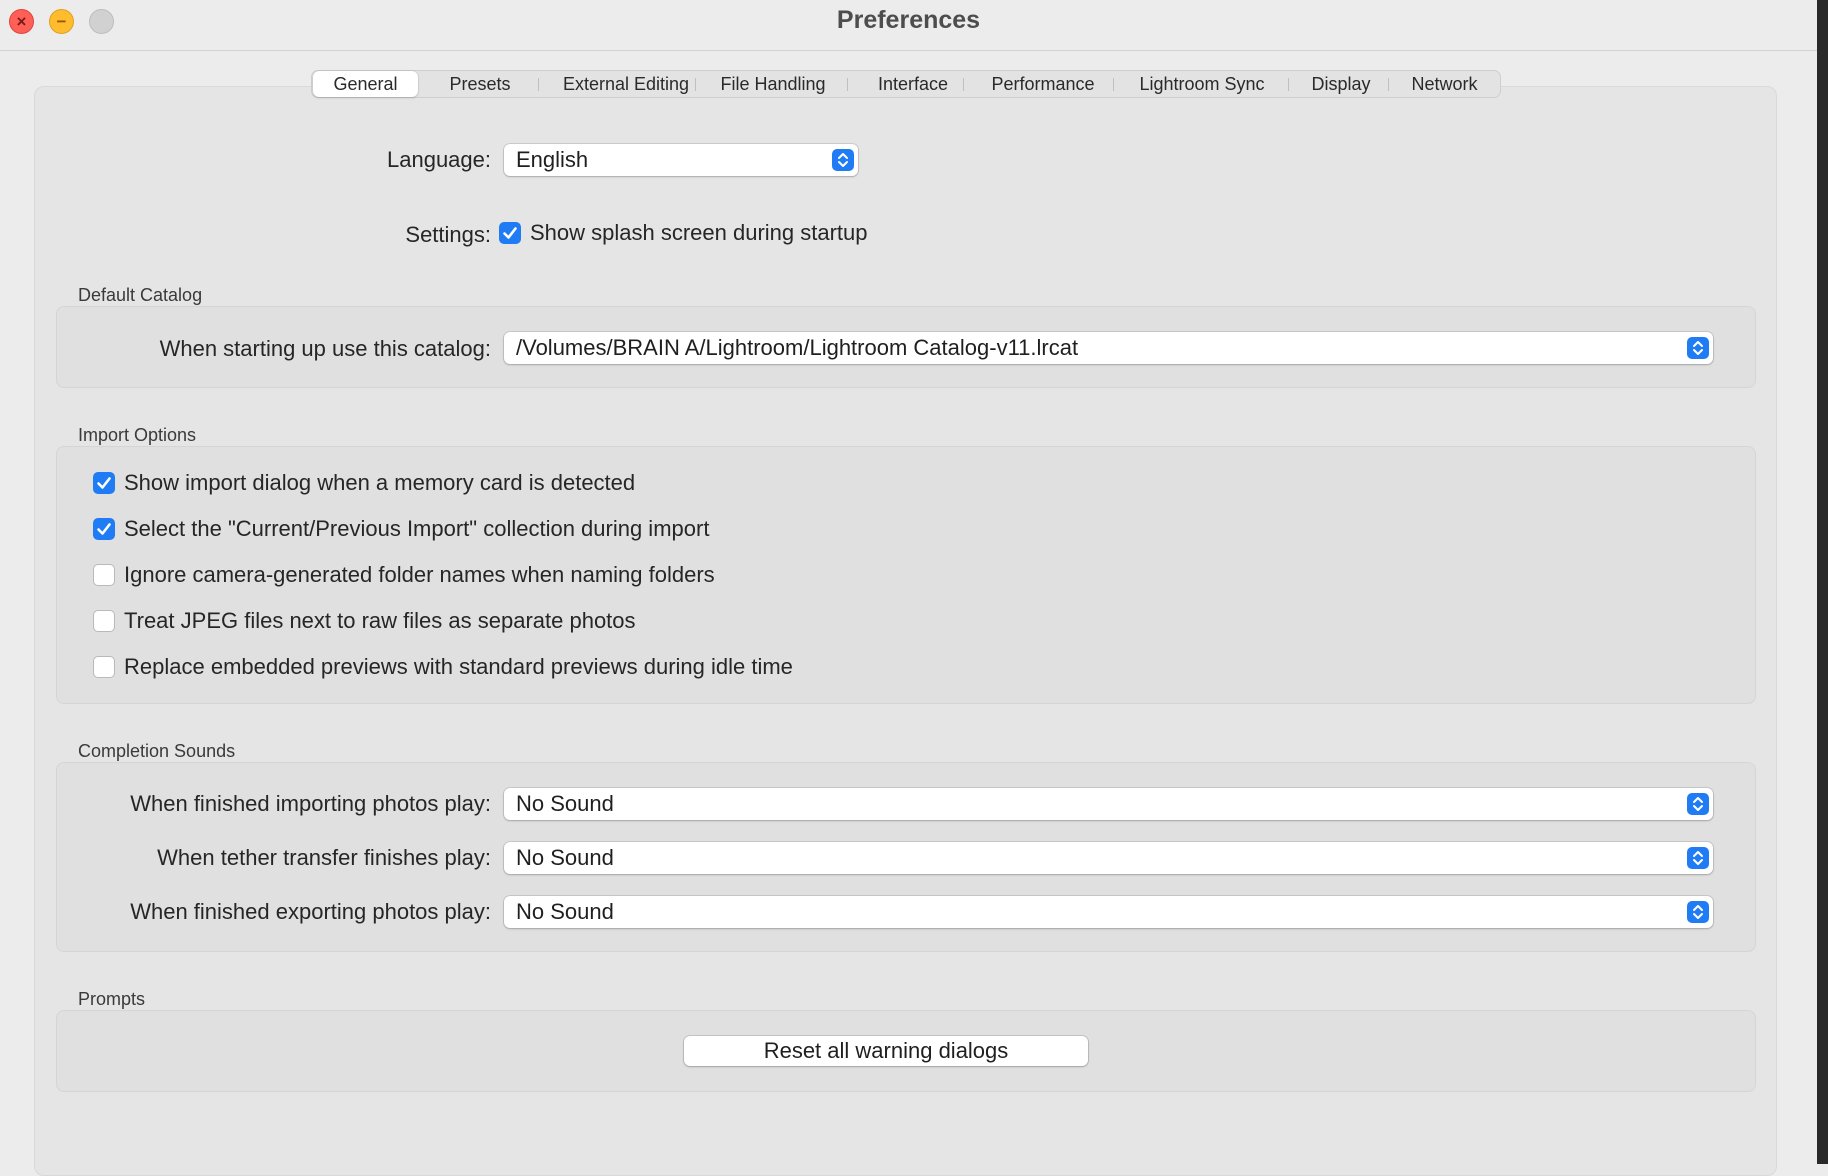 The height and width of the screenshot is (1176, 1828). Describe the element at coordinates (310, 911) in the screenshot. I see `export-sound-label: When finished exporting photos play:` at that location.